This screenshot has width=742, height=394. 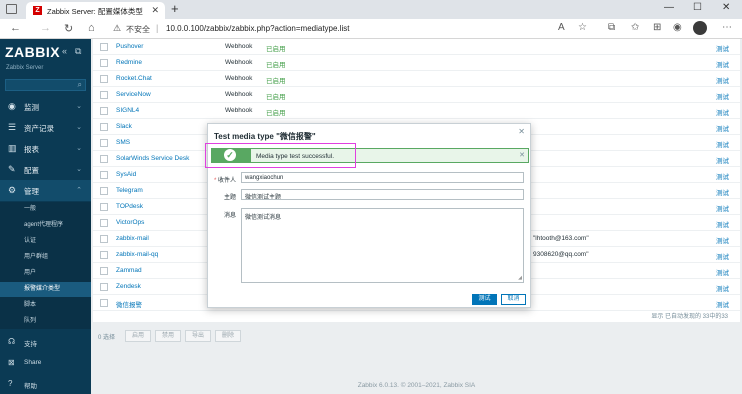 I want to click on menu-item-support: ☊ 支持, so click(x=45, y=342).